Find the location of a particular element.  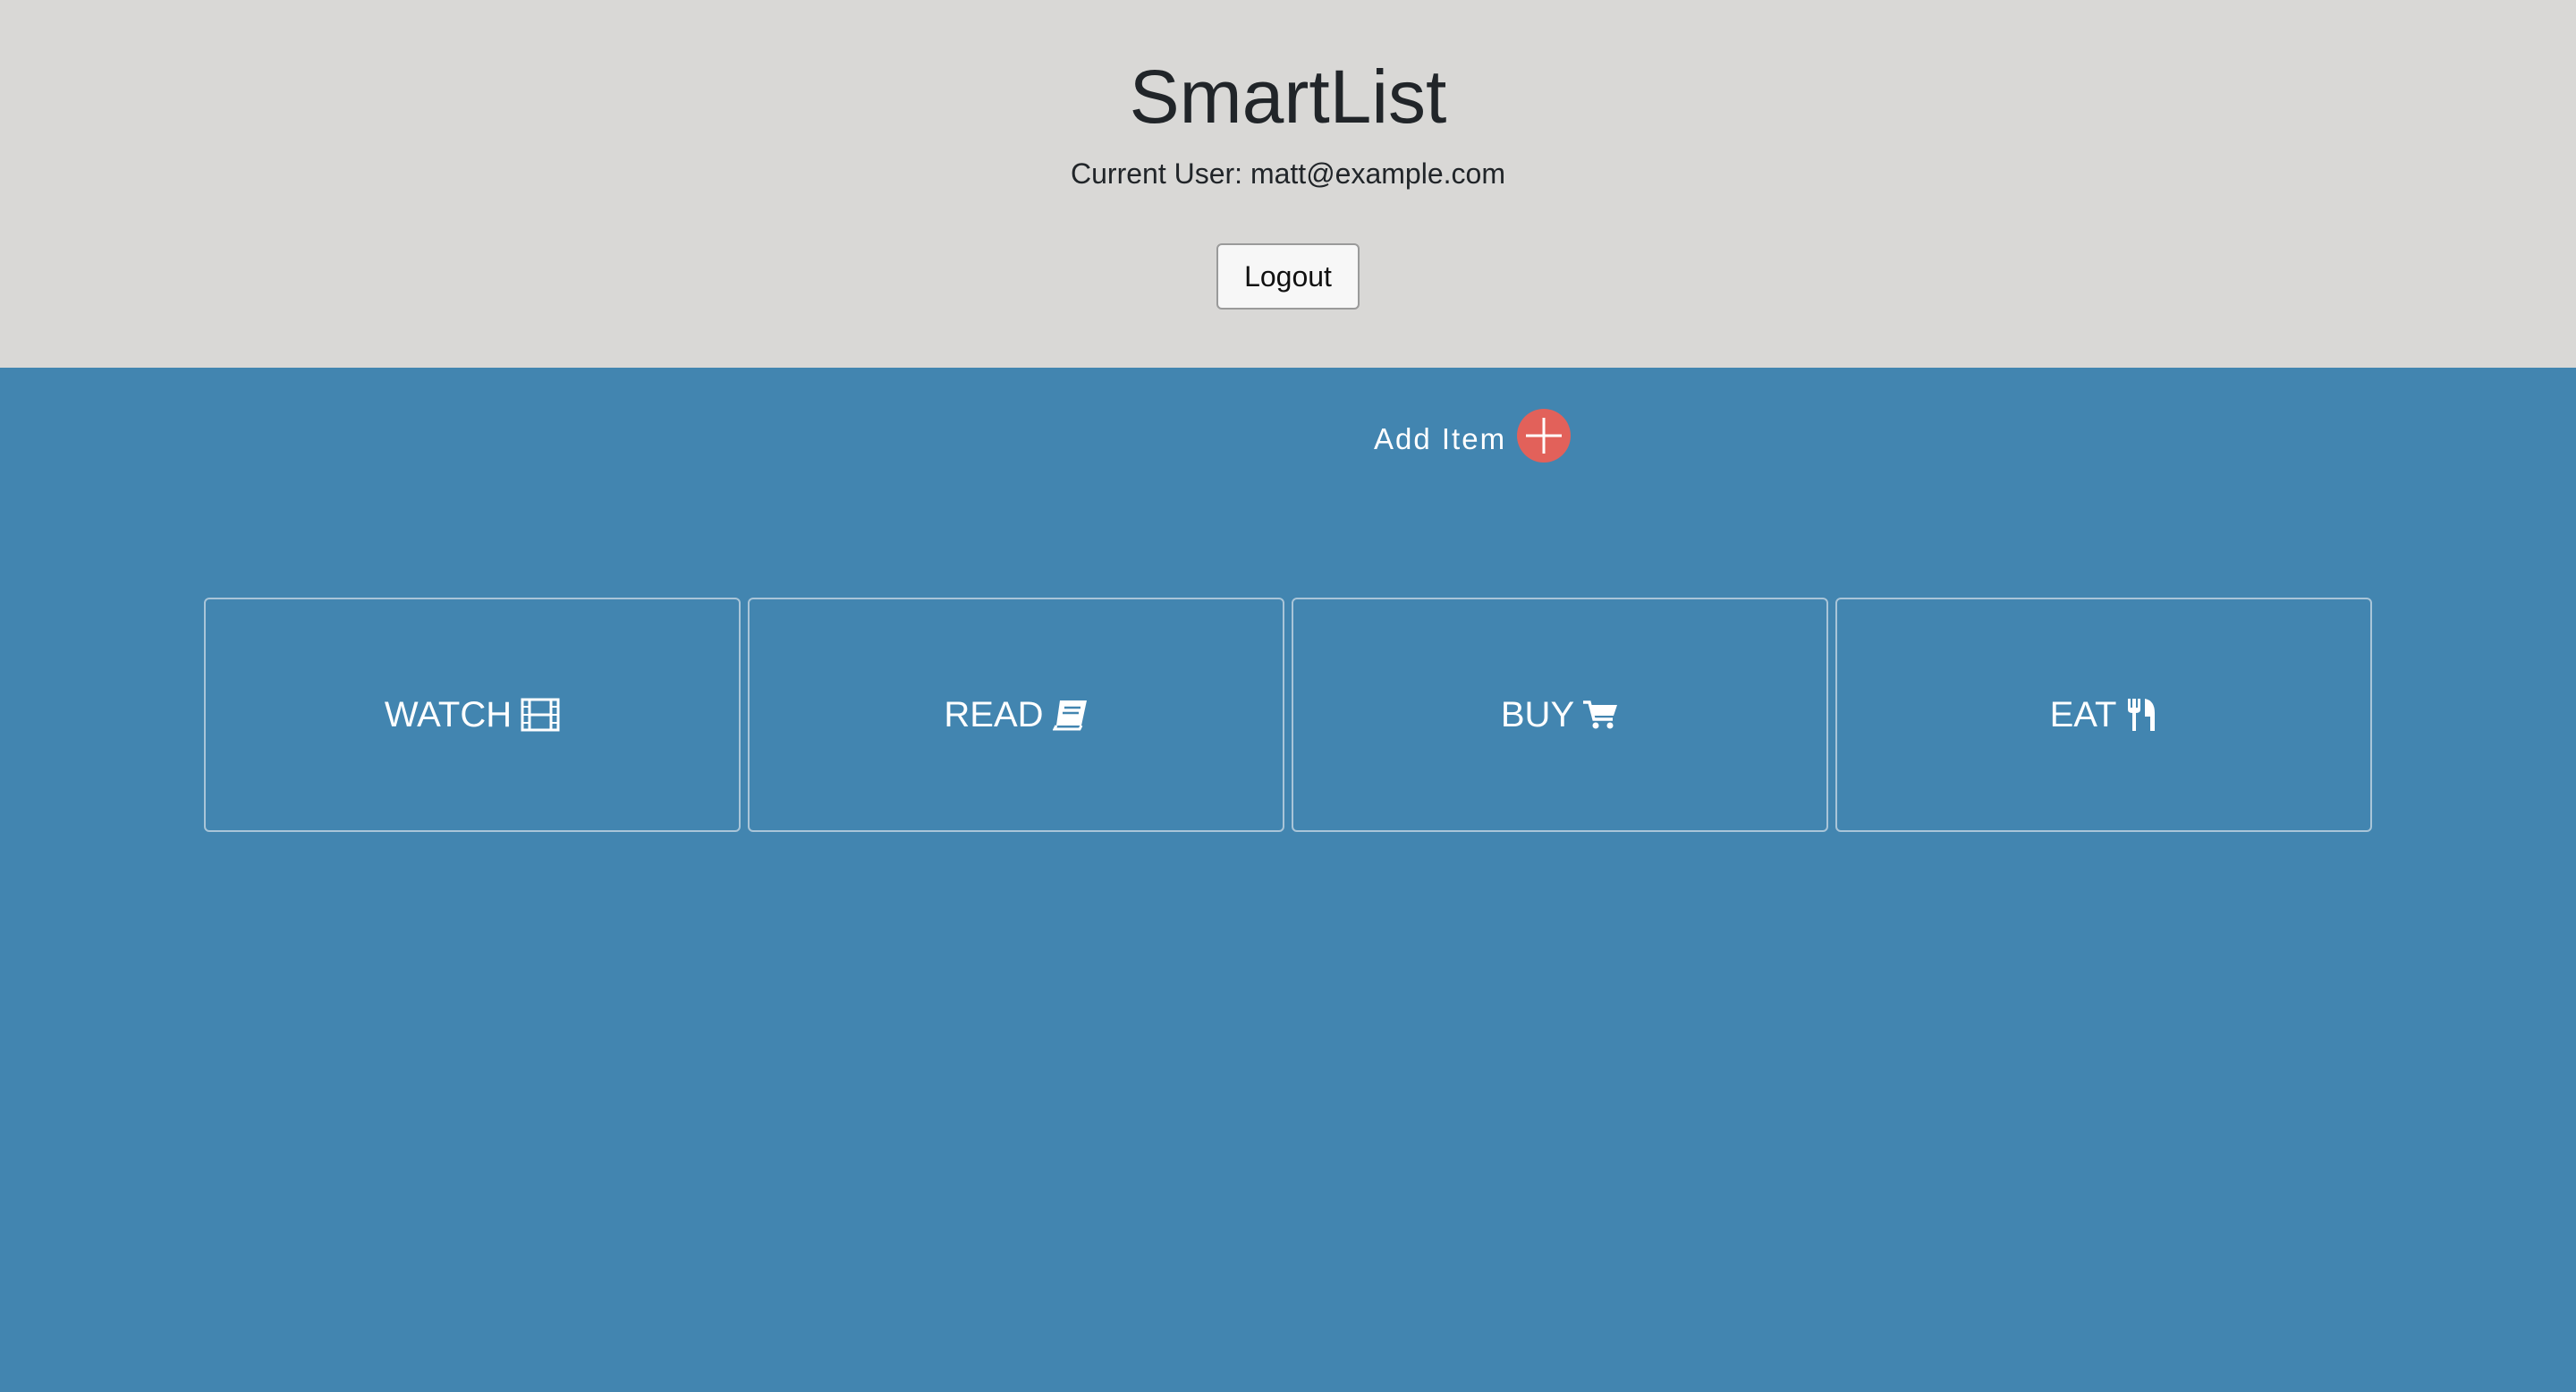

plus-icon is located at coordinates (1544, 436).